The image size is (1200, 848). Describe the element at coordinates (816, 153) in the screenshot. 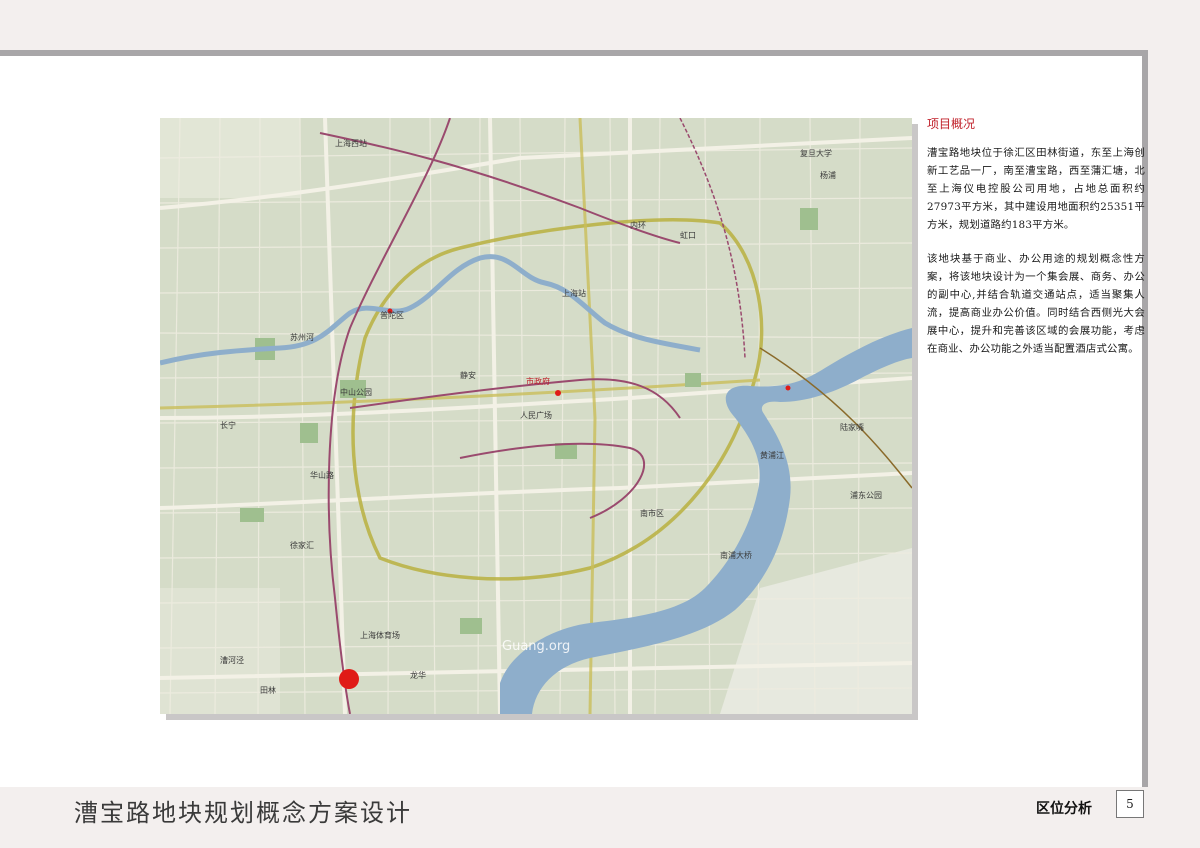

I see `label-fudan: 复旦大学` at that location.